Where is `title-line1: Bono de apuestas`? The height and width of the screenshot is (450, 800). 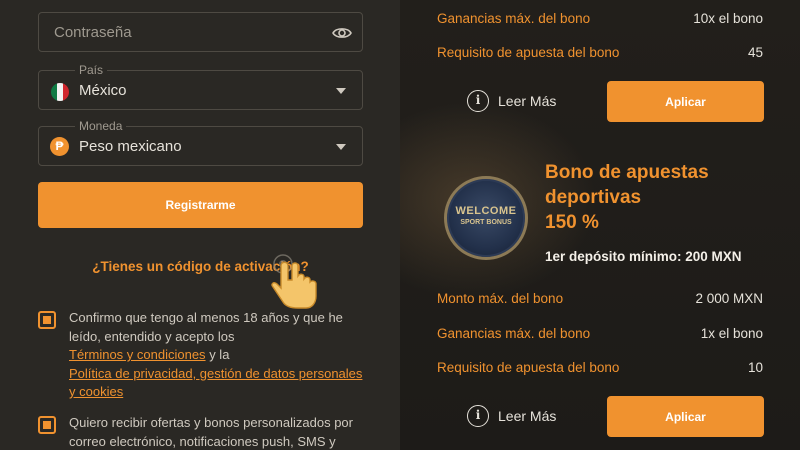
title-line1: Bono de apuestas is located at coordinates (627, 172).